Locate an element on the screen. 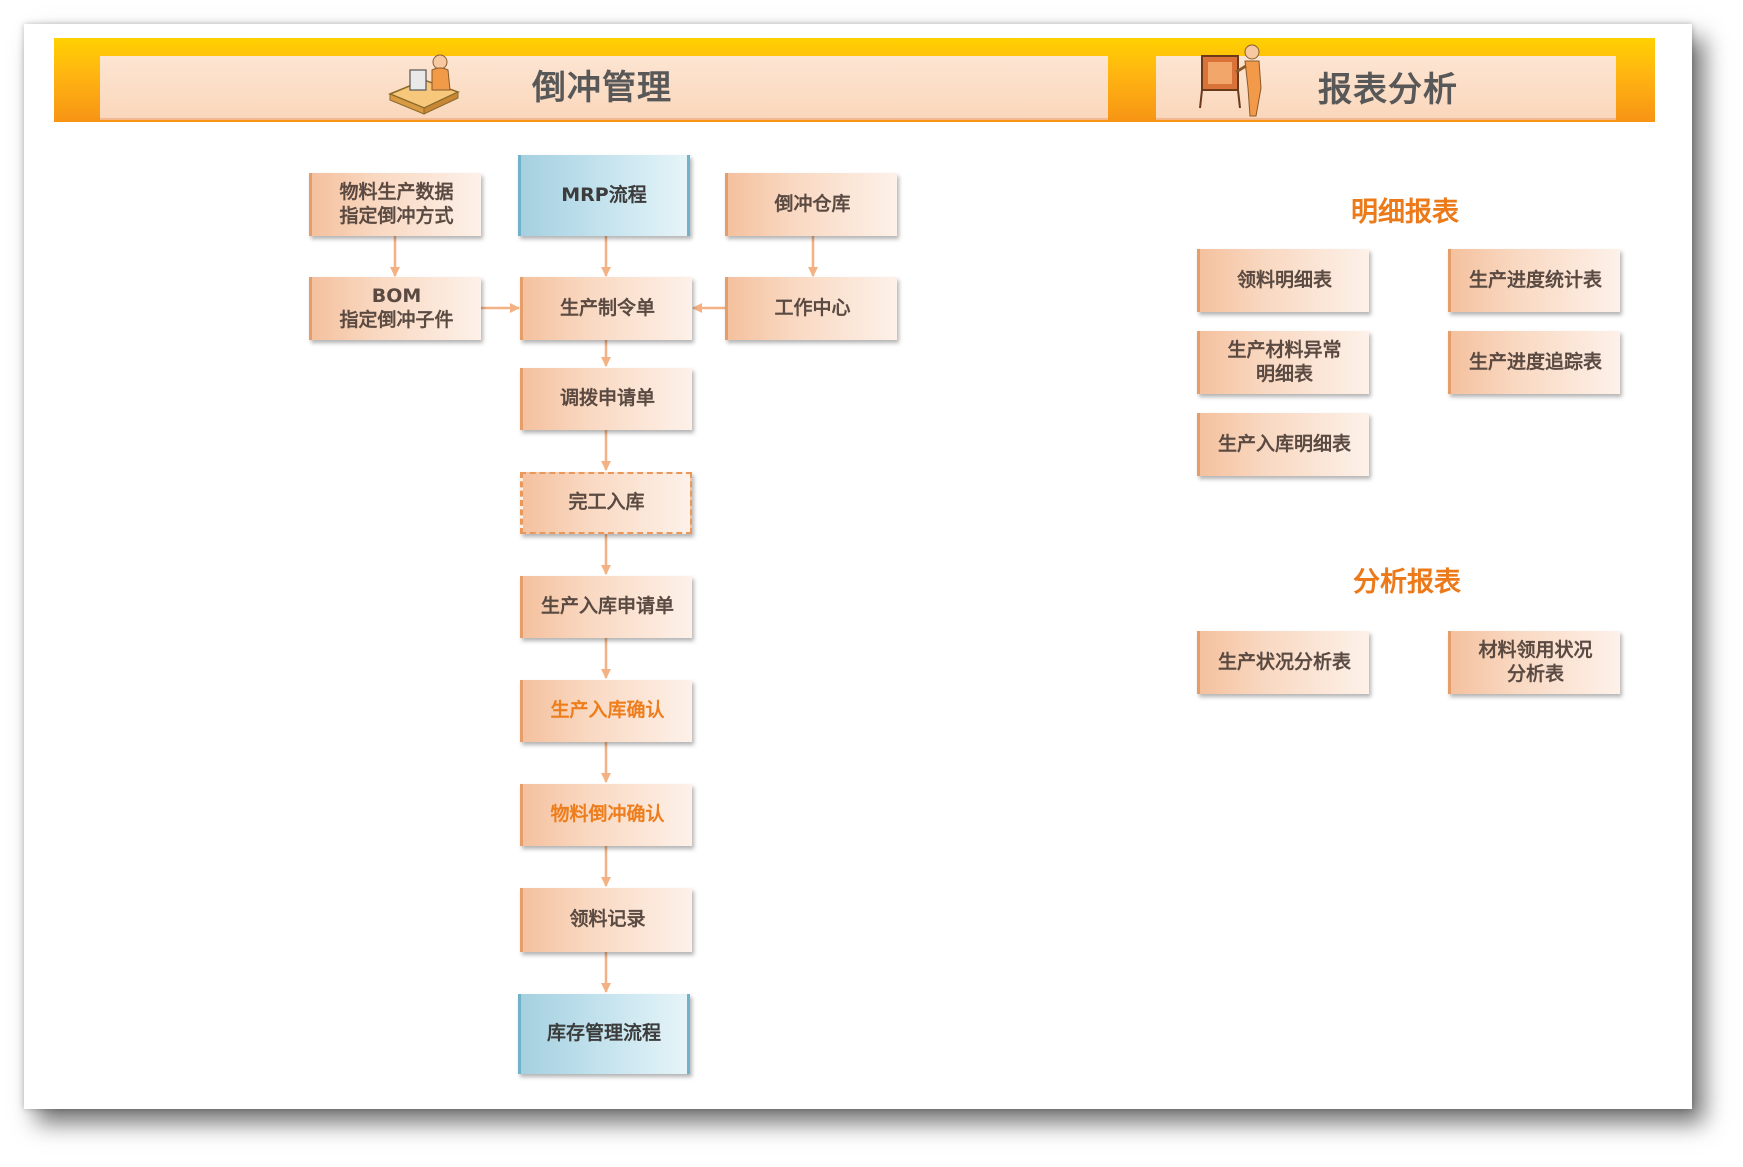 Image resolution: width=1743 pixels, height=1167 pixels. backflush-warehouse-box: 倒冲仓库 is located at coordinates (811, 204).